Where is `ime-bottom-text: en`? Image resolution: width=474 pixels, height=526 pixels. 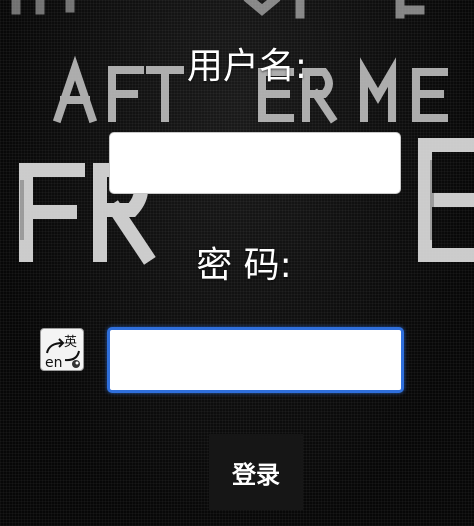
ime-bottom-text: en is located at coordinates (54, 363).